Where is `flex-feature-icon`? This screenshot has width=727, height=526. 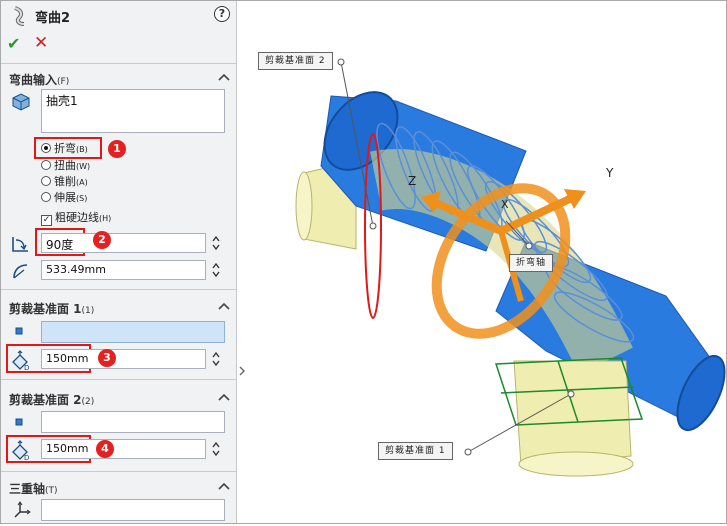 flex-feature-icon is located at coordinates (19, 16).